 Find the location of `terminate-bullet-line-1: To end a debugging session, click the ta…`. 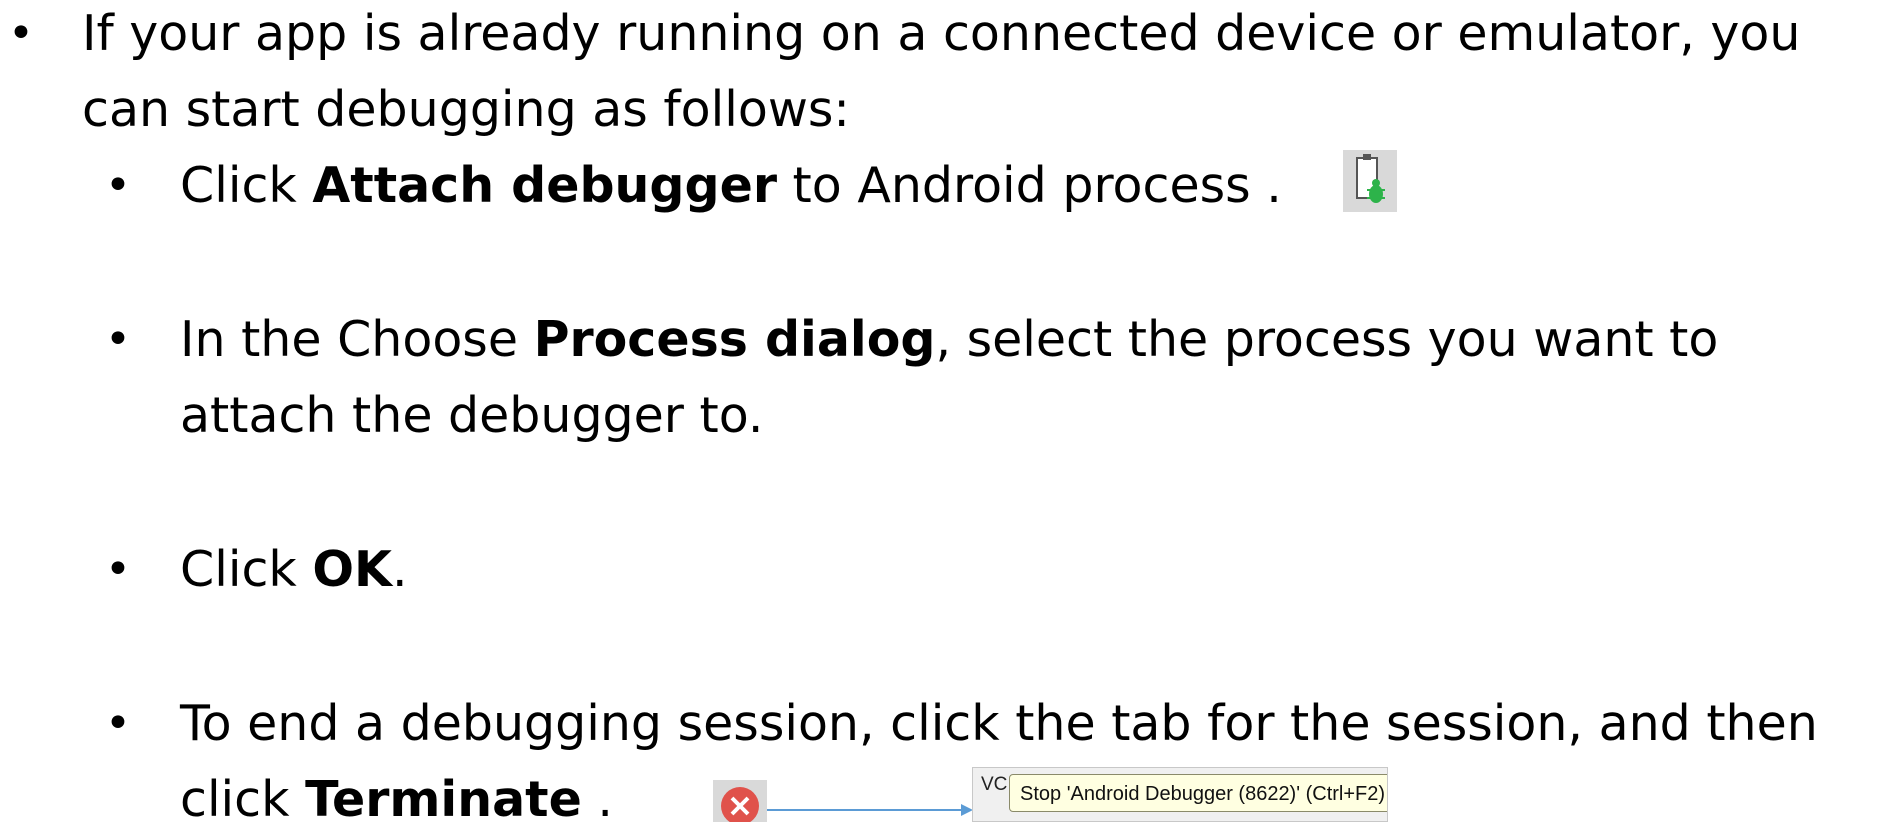

terminate-bullet-line-1: To end a debugging session, click the ta… is located at coordinates (999, 724).